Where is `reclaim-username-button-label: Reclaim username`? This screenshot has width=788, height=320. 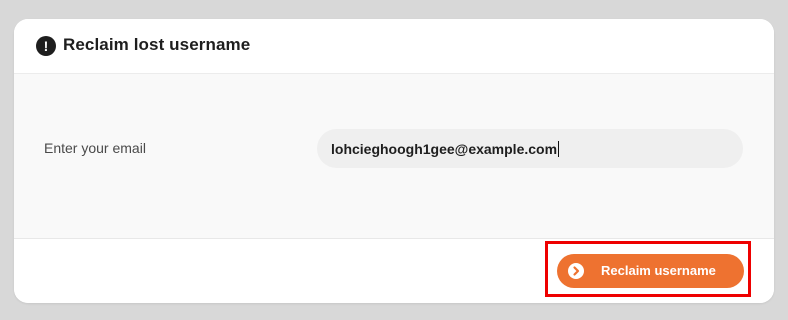 reclaim-username-button-label: Reclaim username is located at coordinates (658, 270).